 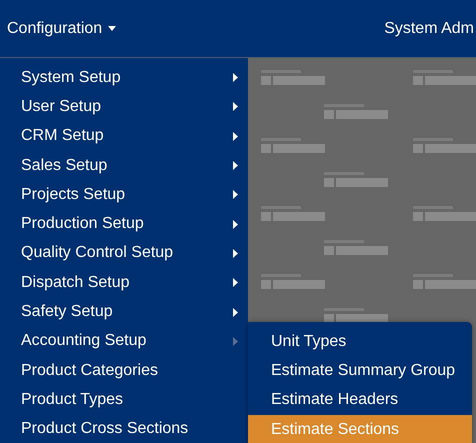 What do you see at coordinates (124, 165) in the screenshot?
I see `menu-item: Sales Setup` at bounding box center [124, 165].